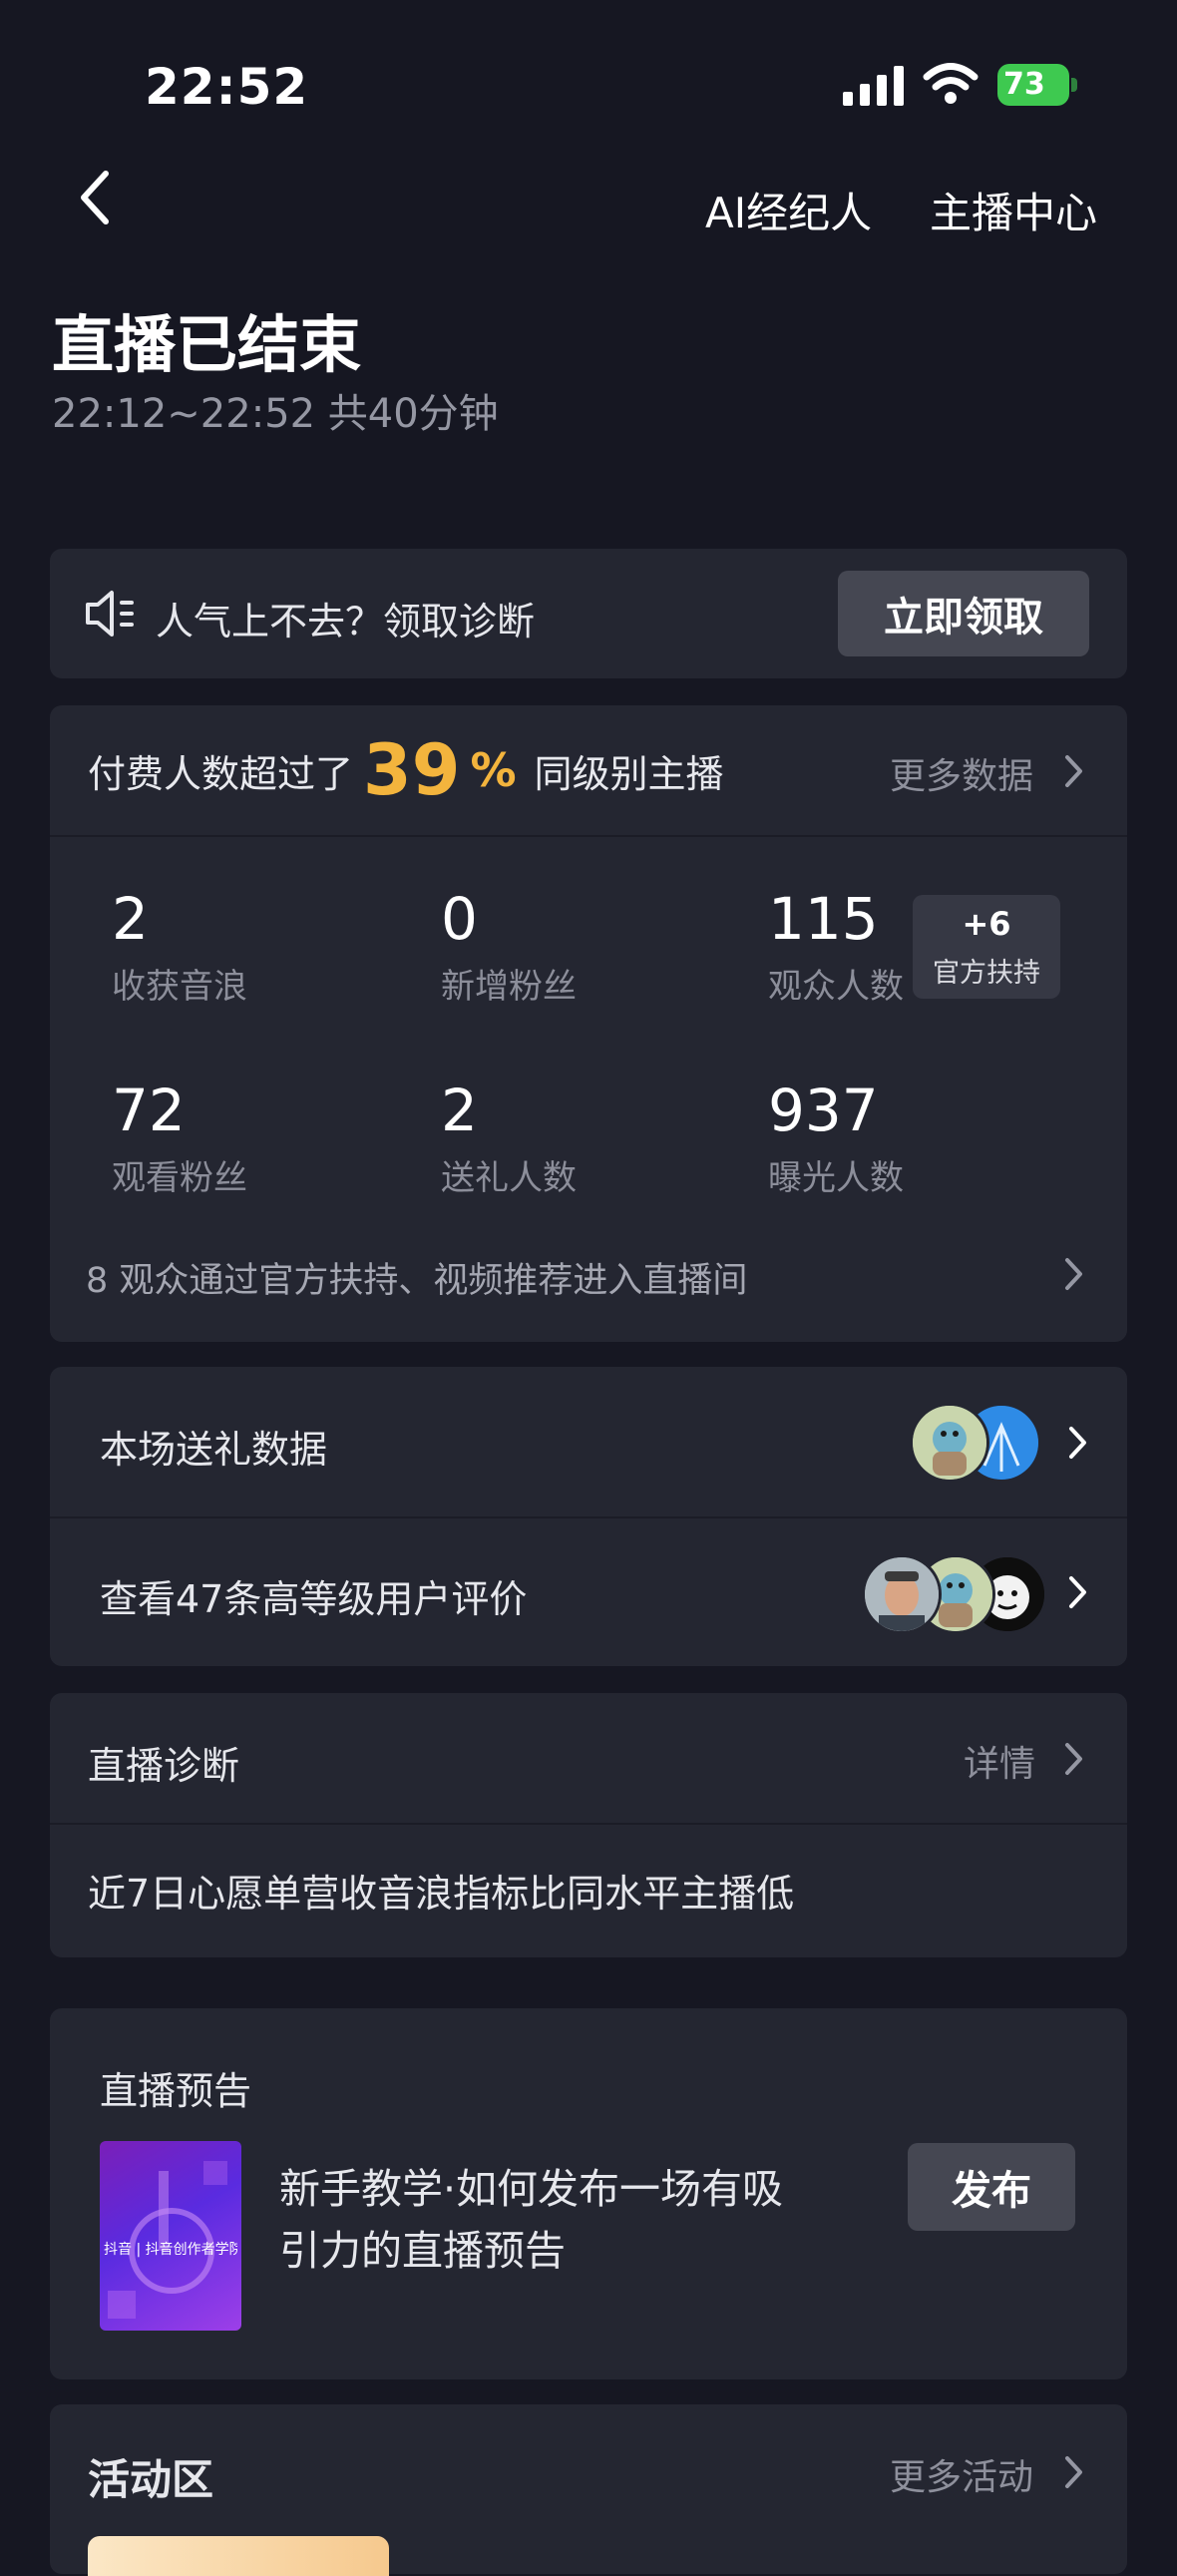 The width and height of the screenshot is (1177, 2576). What do you see at coordinates (275, 414) in the screenshot?
I see `live-duration: 22:12~22:52 共40分钟` at bounding box center [275, 414].